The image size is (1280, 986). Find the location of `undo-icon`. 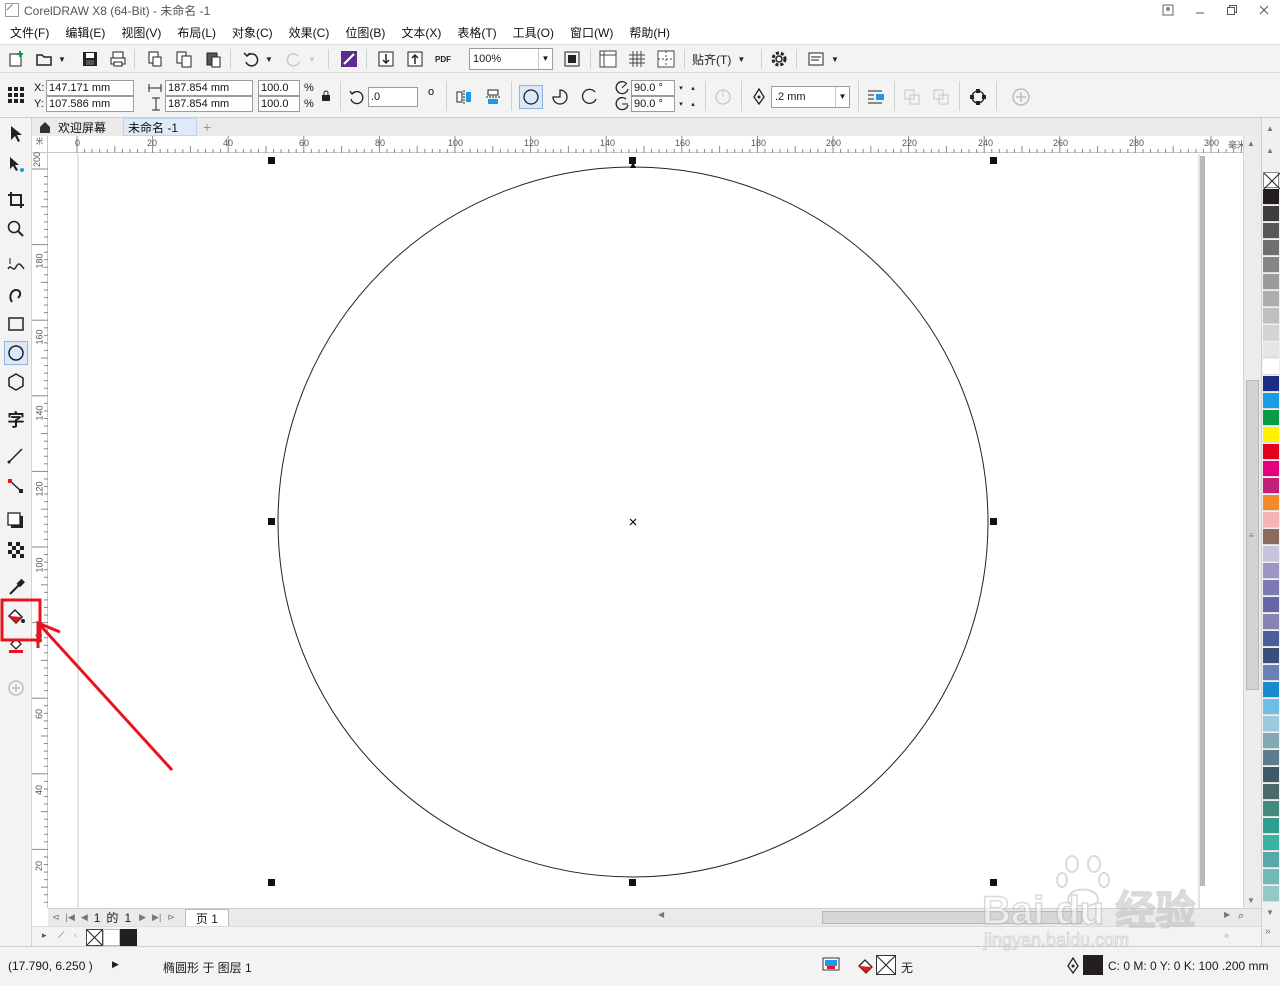

undo-icon is located at coordinates (251, 59).